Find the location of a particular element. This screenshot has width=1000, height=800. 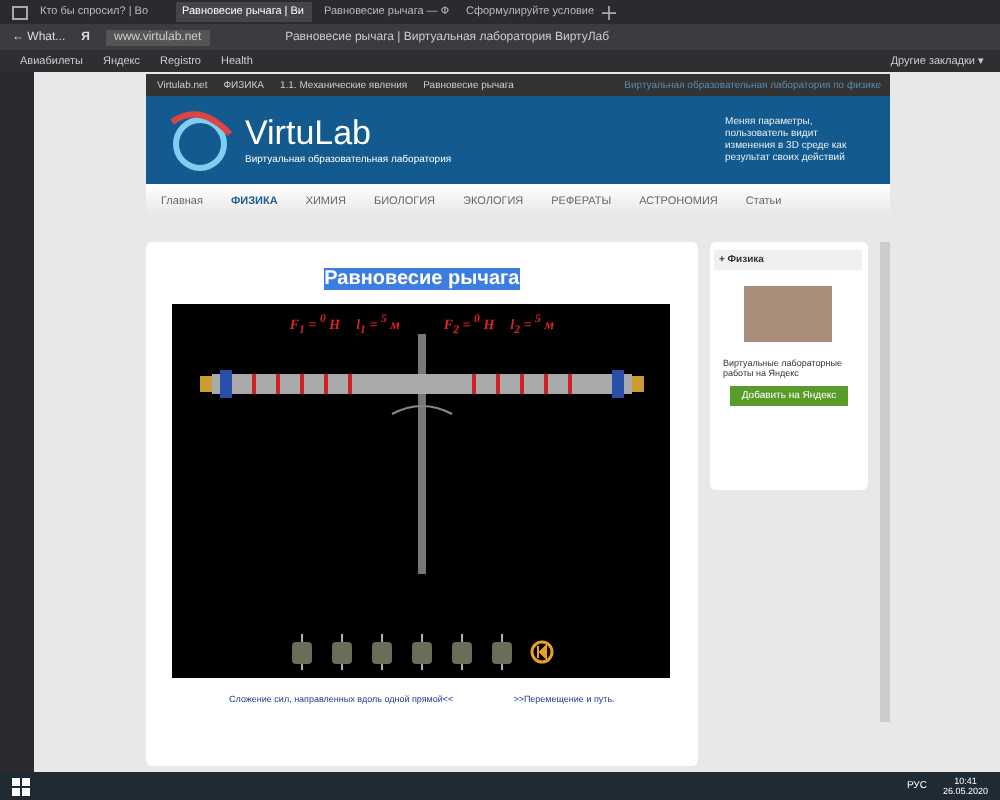

photo-placeholder is located at coordinates (788, 314).